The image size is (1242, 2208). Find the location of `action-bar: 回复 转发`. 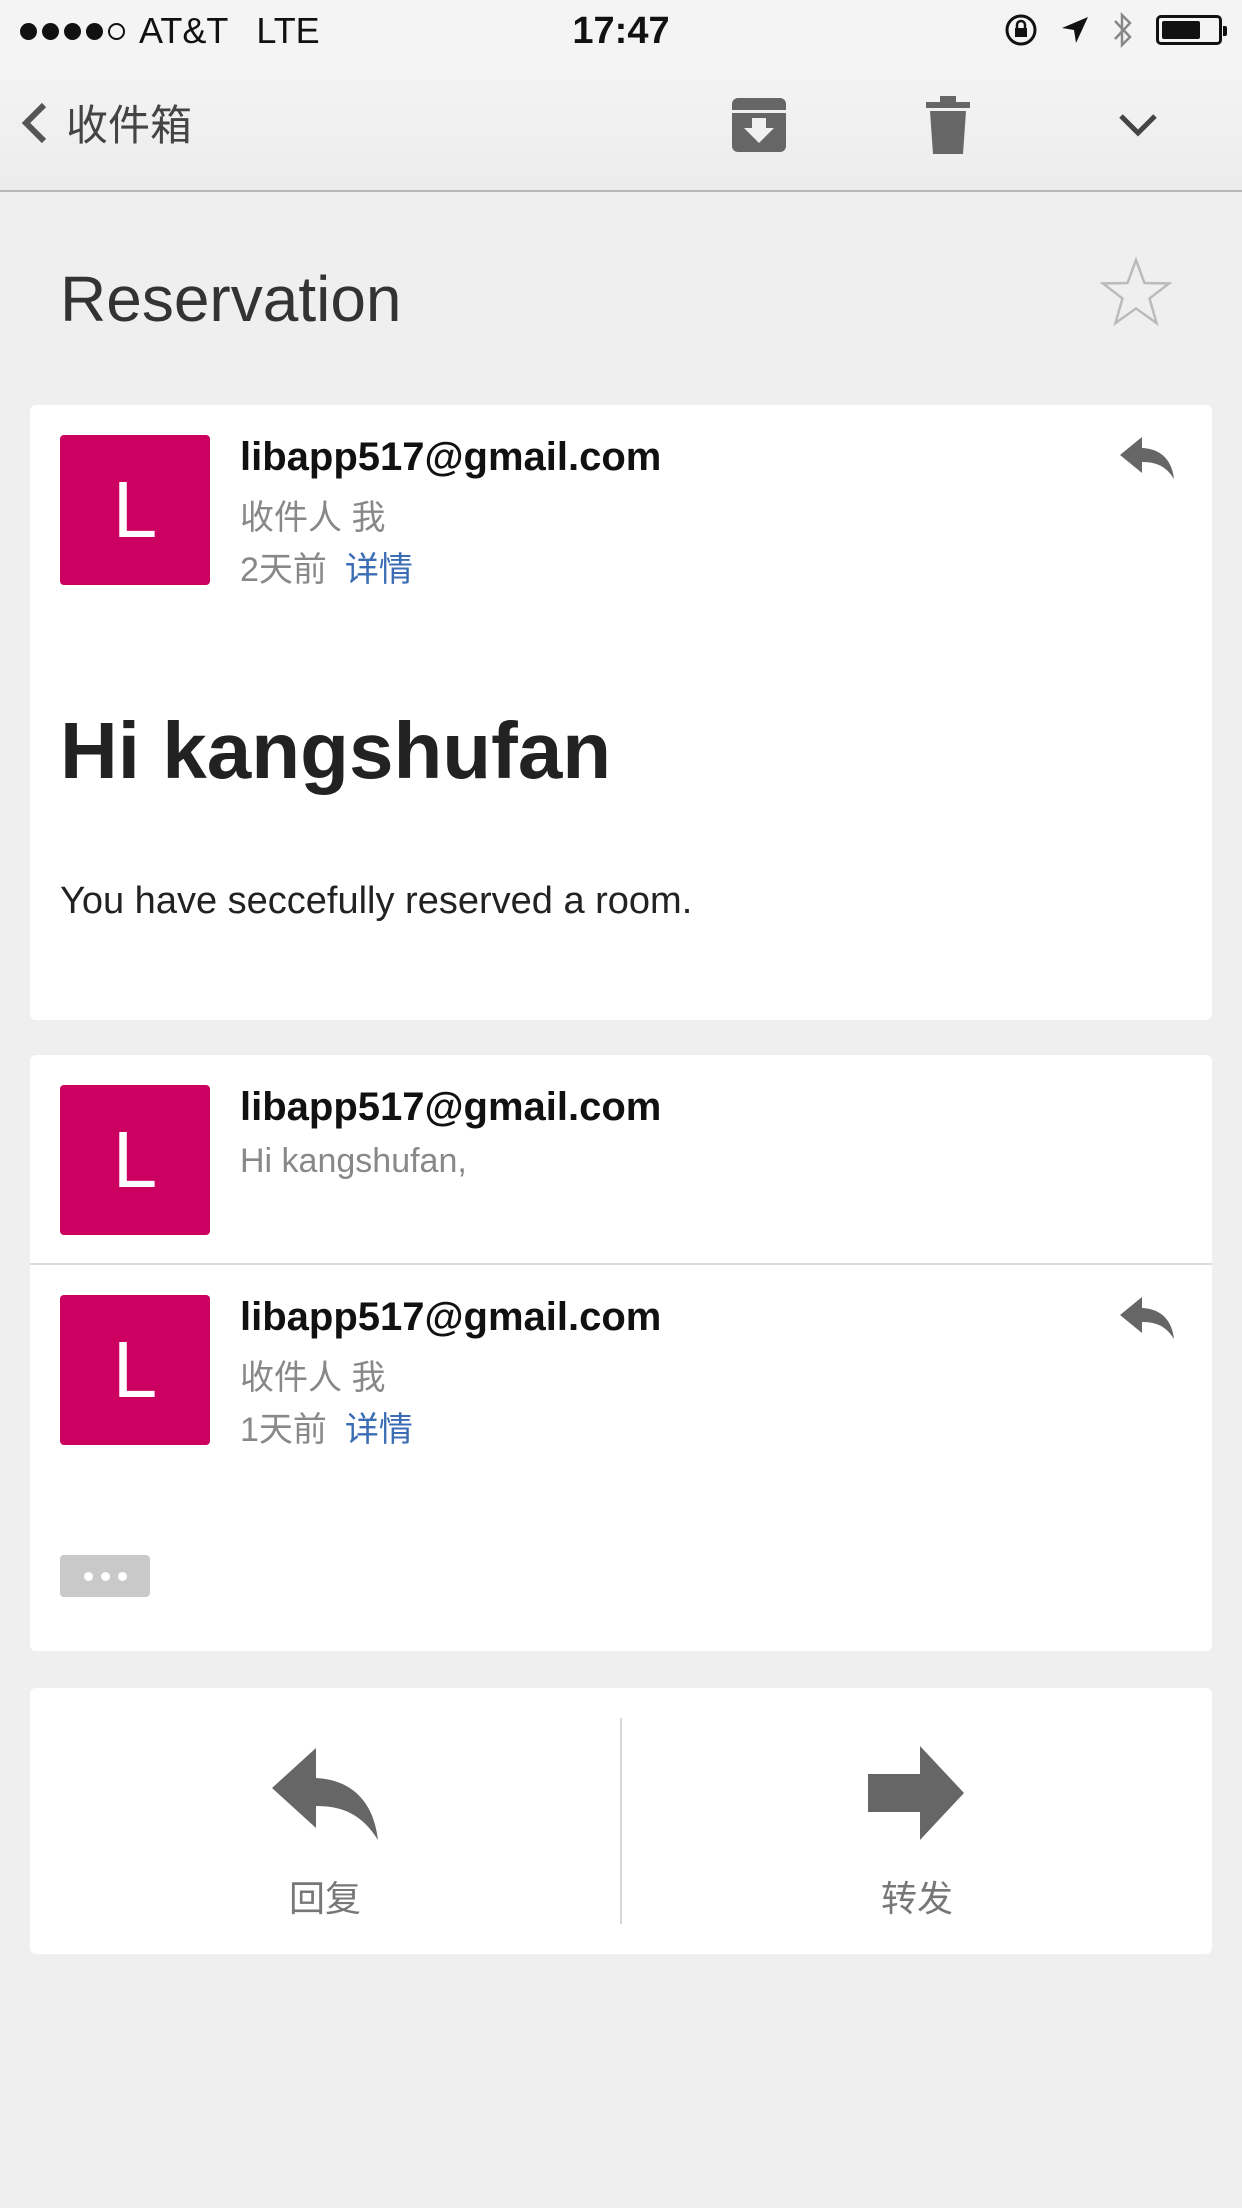

action-bar: 回复 转发 is located at coordinates (621, 1821).